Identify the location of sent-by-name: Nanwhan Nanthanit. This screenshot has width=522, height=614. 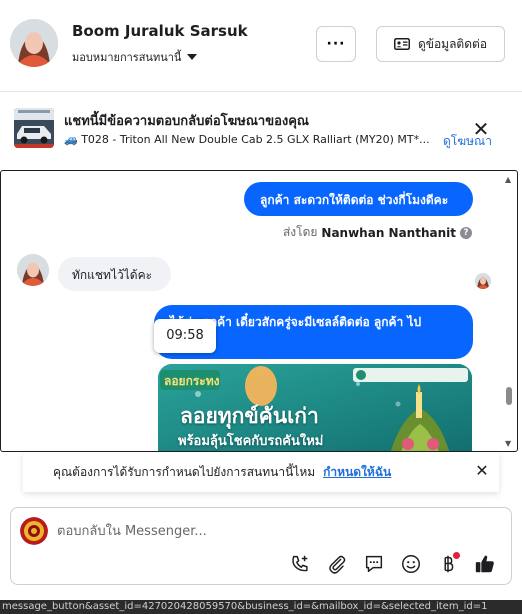
(388, 232).